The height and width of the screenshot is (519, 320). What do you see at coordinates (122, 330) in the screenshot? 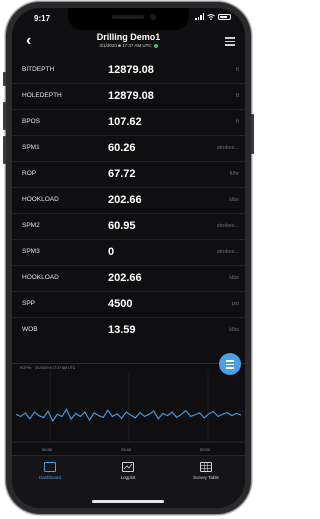
I see `channel-value: 13.59` at bounding box center [122, 330].